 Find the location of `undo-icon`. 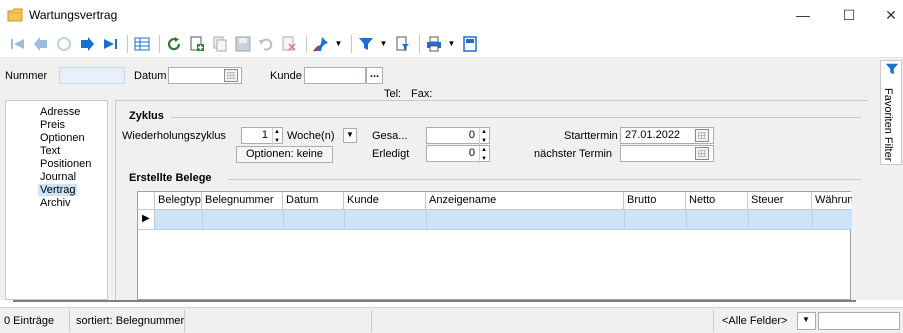

undo-icon is located at coordinates (266, 44).